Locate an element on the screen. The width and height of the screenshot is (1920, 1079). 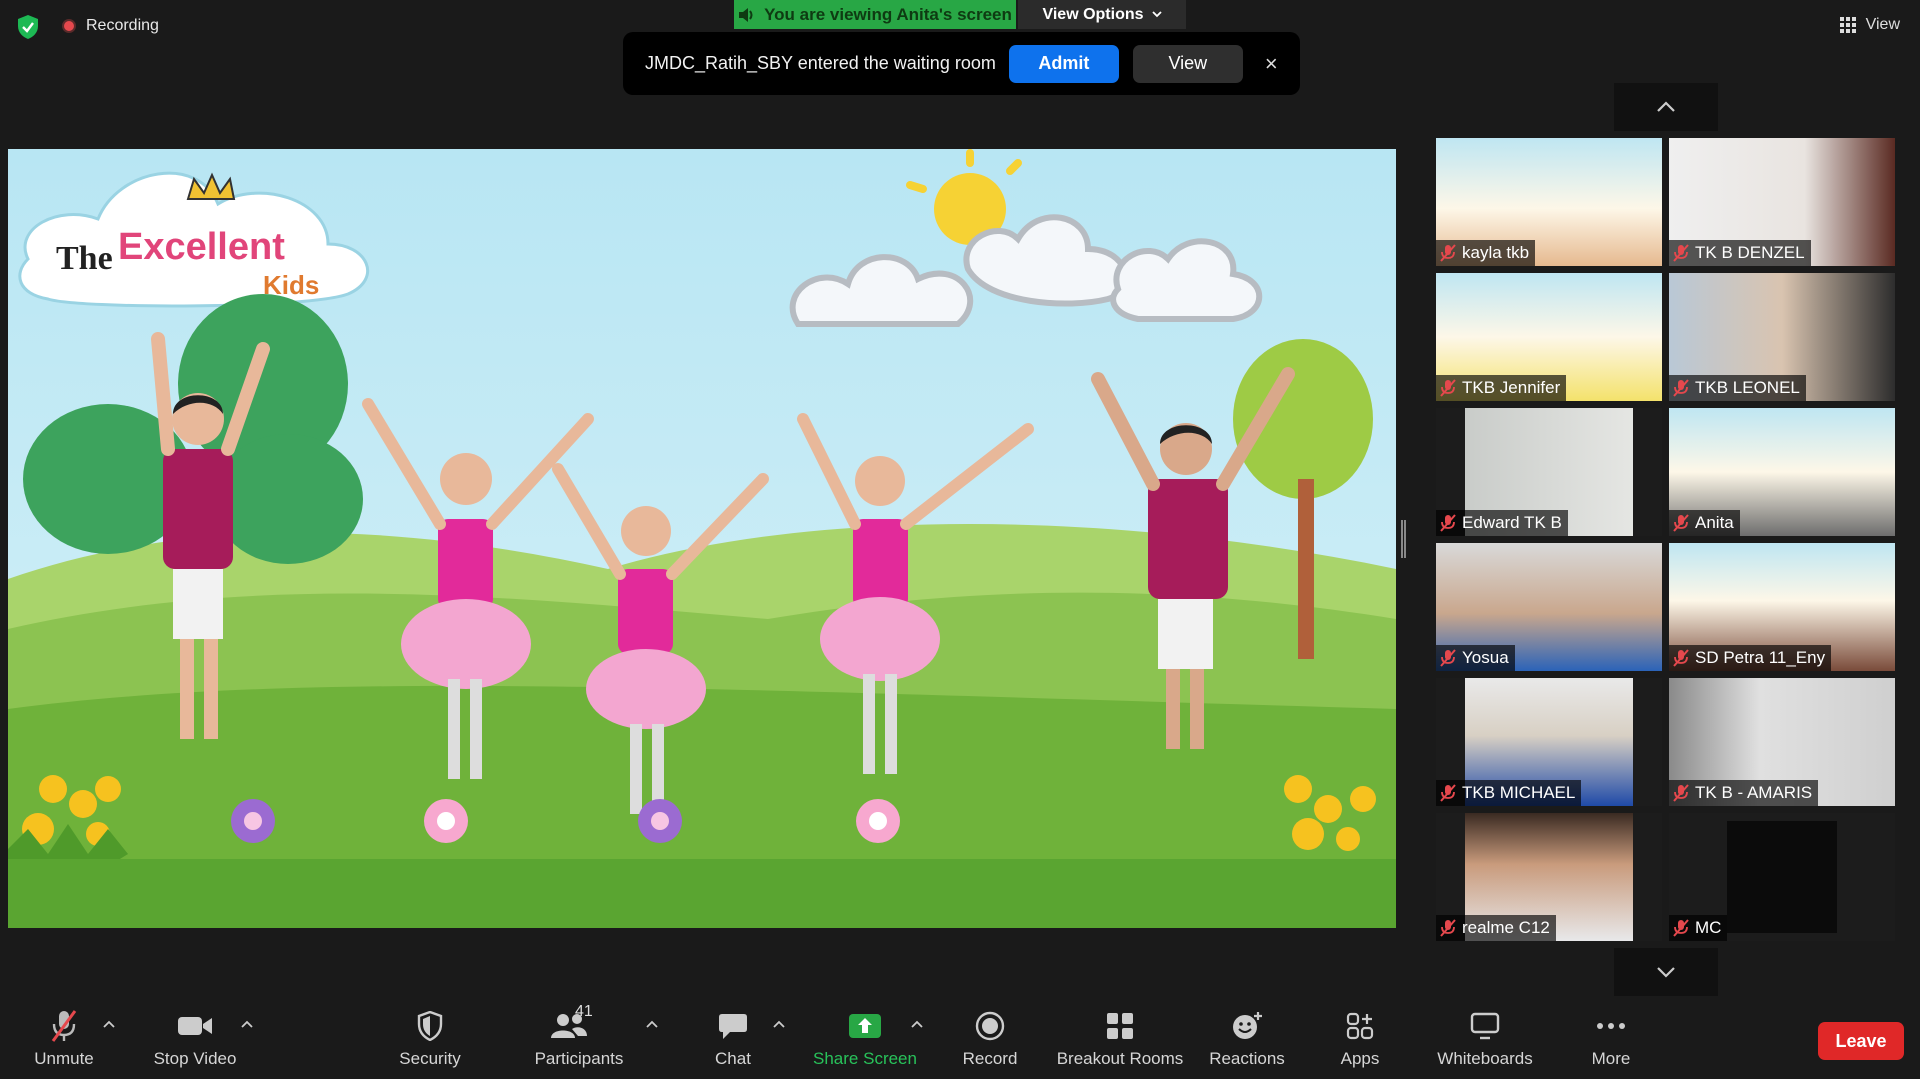
participant-tile: TKB MICHAEL is located at coordinates (1549, 742).